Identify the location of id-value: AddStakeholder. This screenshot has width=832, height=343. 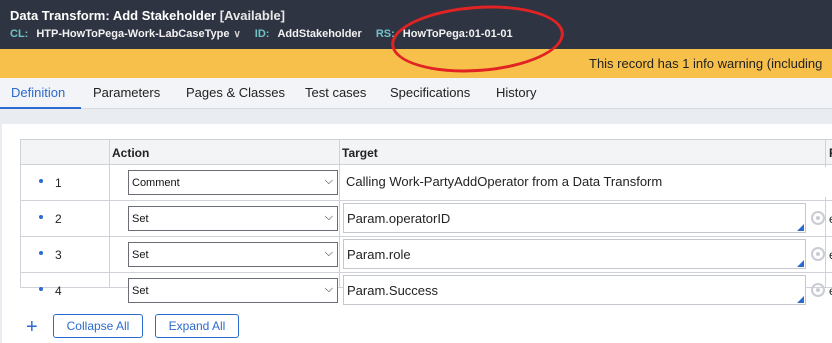
(319, 34).